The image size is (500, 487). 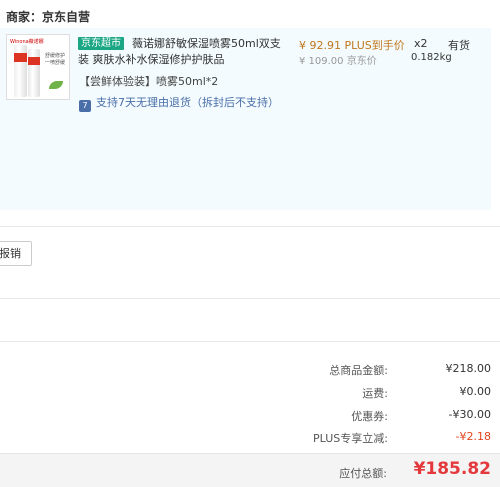 I want to click on summary-value: -¥2.18, so click(x=473, y=436).